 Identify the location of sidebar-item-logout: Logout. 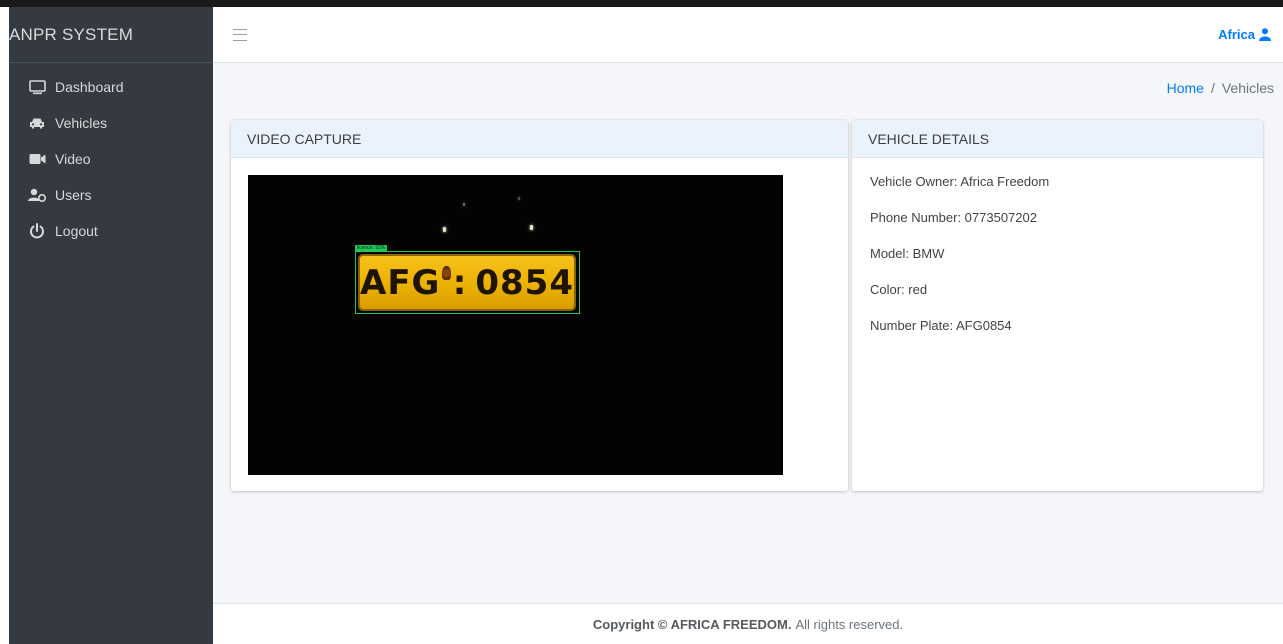
(111, 231).